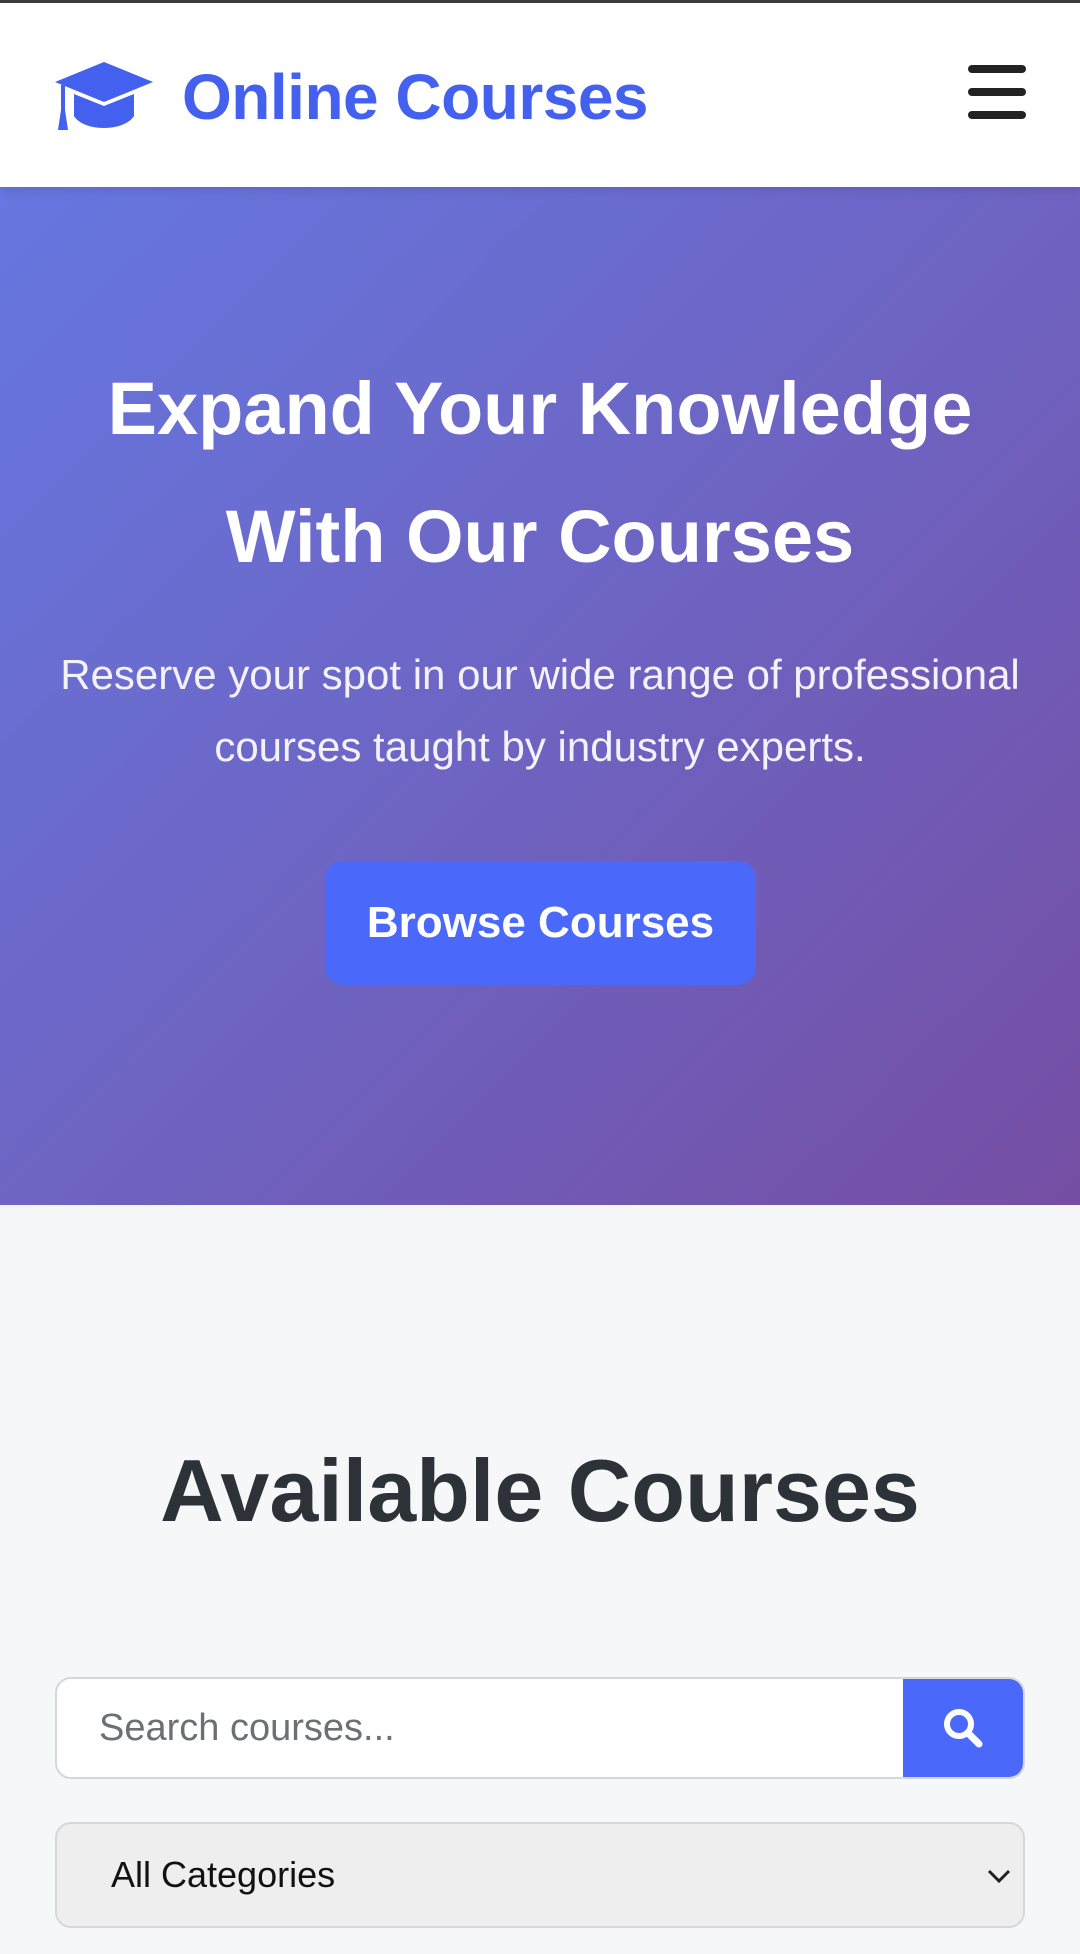 The image size is (1080, 1954). Describe the element at coordinates (104, 96) in the screenshot. I see `graduation-cap-icon` at that location.